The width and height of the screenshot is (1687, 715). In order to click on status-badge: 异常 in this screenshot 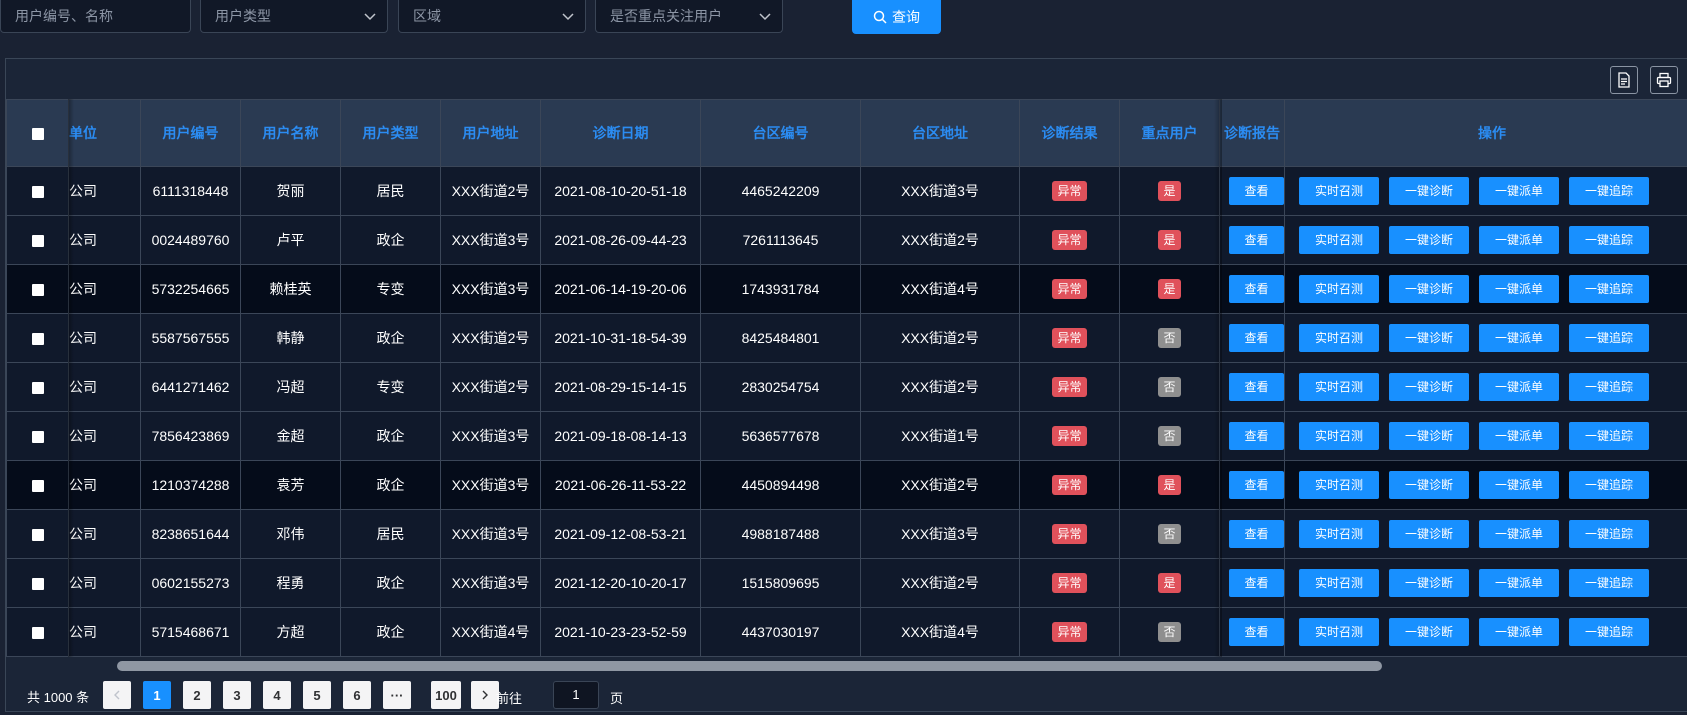, I will do `click(1069, 485)`.